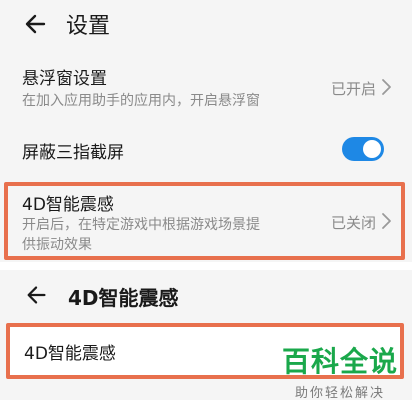 The height and width of the screenshot is (400, 412). Describe the element at coordinates (57, 245) in the screenshot. I see `row-subtitle-line2: 供振动效果` at that location.